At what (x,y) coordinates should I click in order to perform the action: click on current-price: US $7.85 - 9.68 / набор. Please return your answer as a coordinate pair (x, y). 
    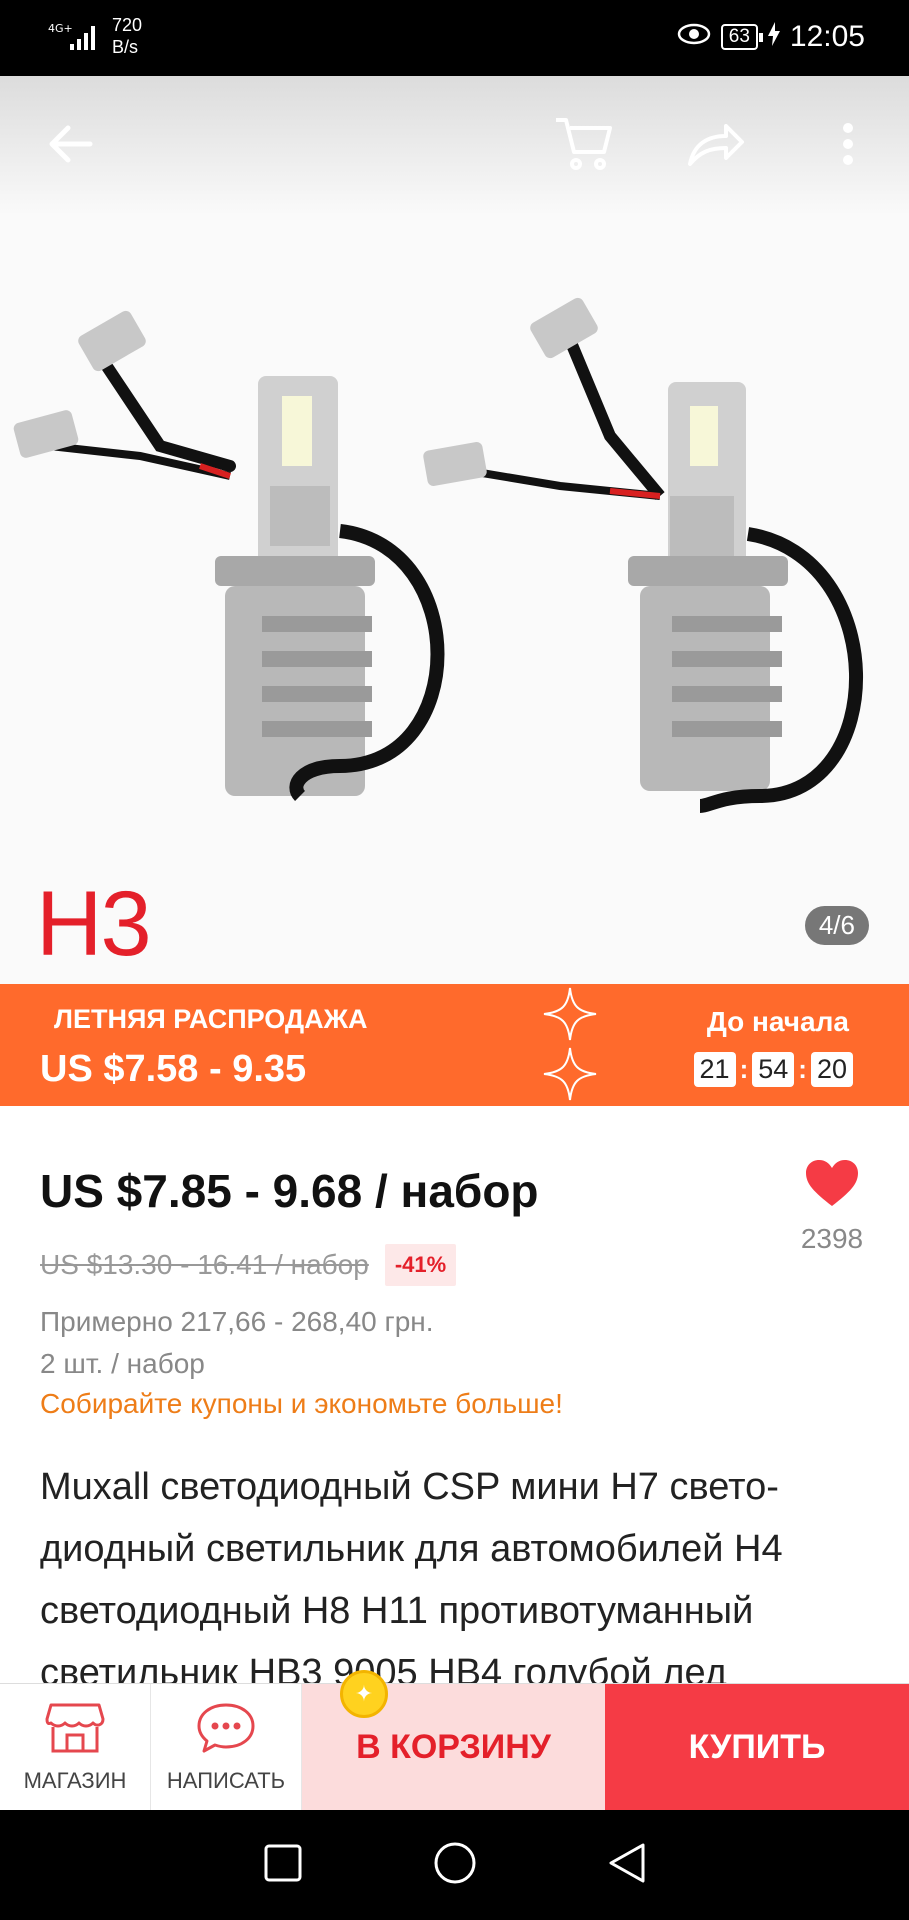
    Looking at the image, I should click on (289, 1191).